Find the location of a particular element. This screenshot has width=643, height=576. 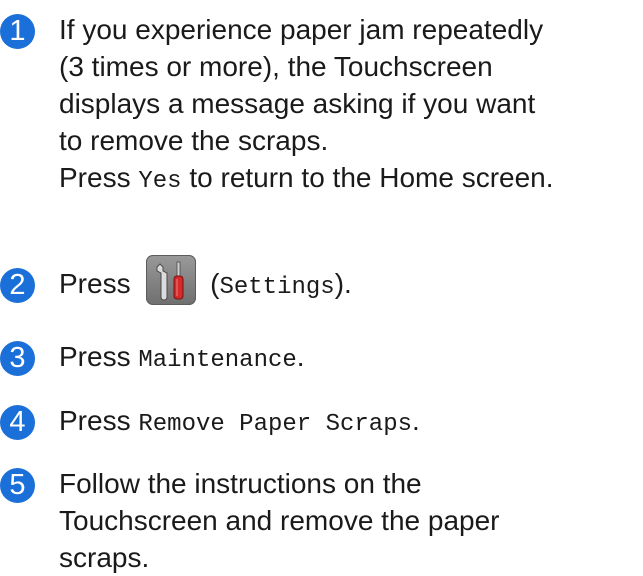

step-1-line-5: Press Yes to return to the Home screen. is located at coordinates (351, 179).